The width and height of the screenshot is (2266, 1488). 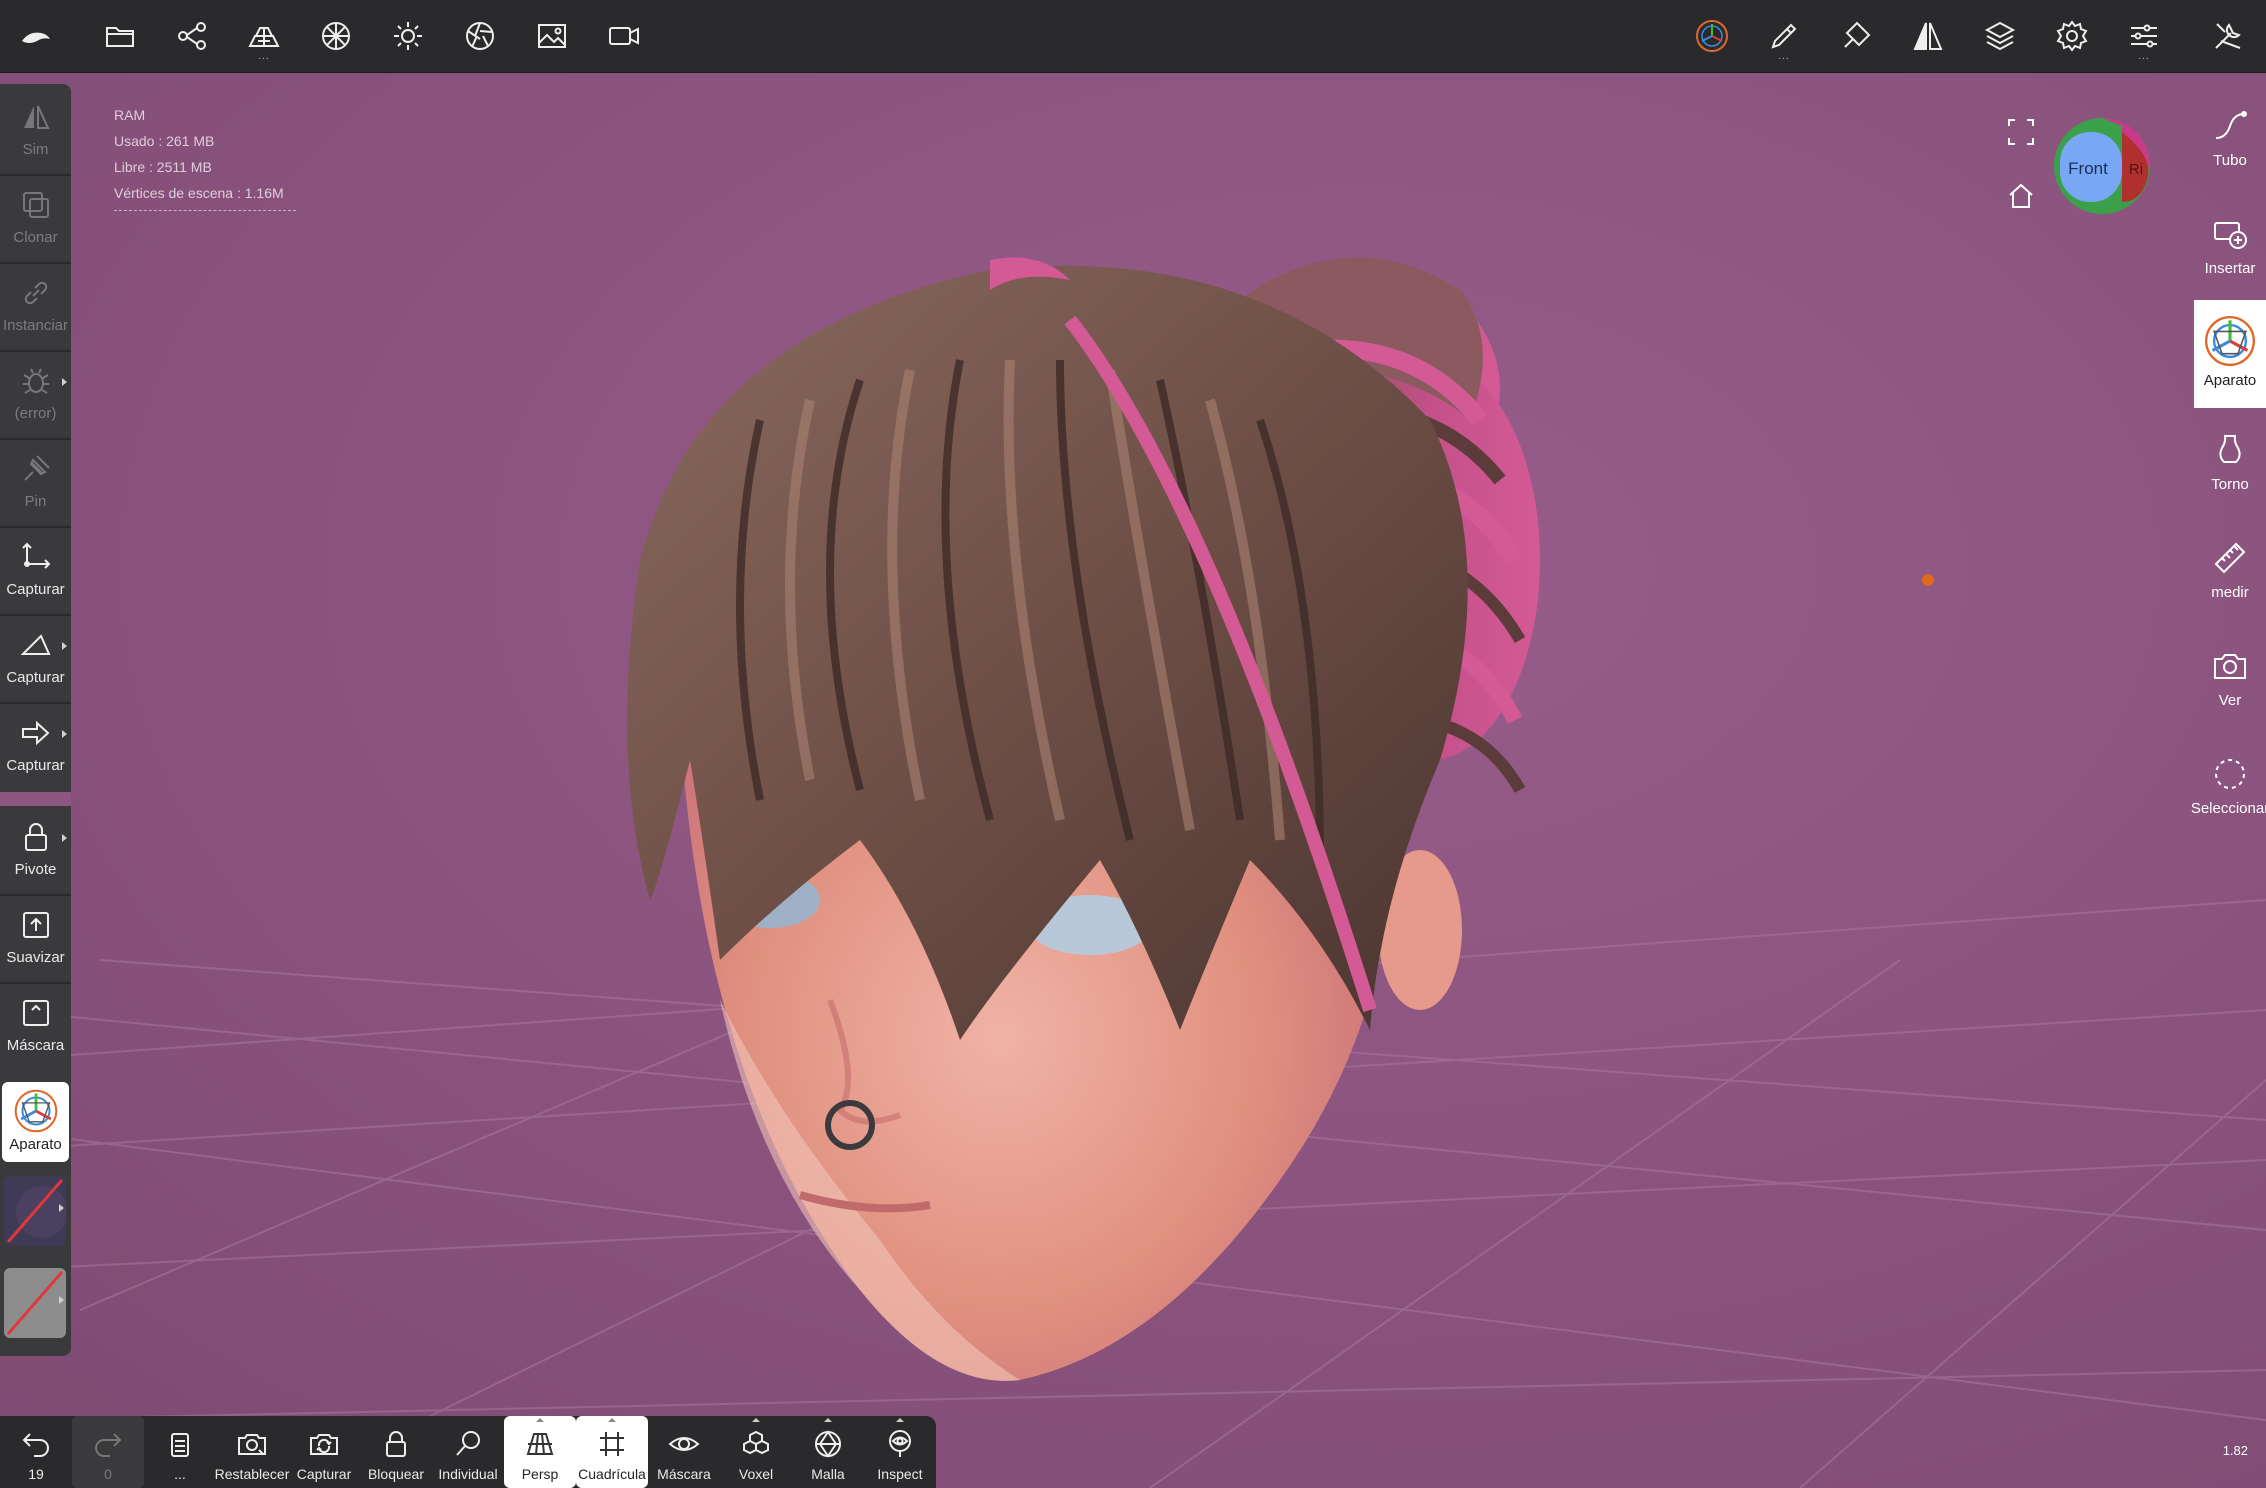 What do you see at coordinates (468, 1474) in the screenshot?
I see `individual-label: Individual` at bounding box center [468, 1474].